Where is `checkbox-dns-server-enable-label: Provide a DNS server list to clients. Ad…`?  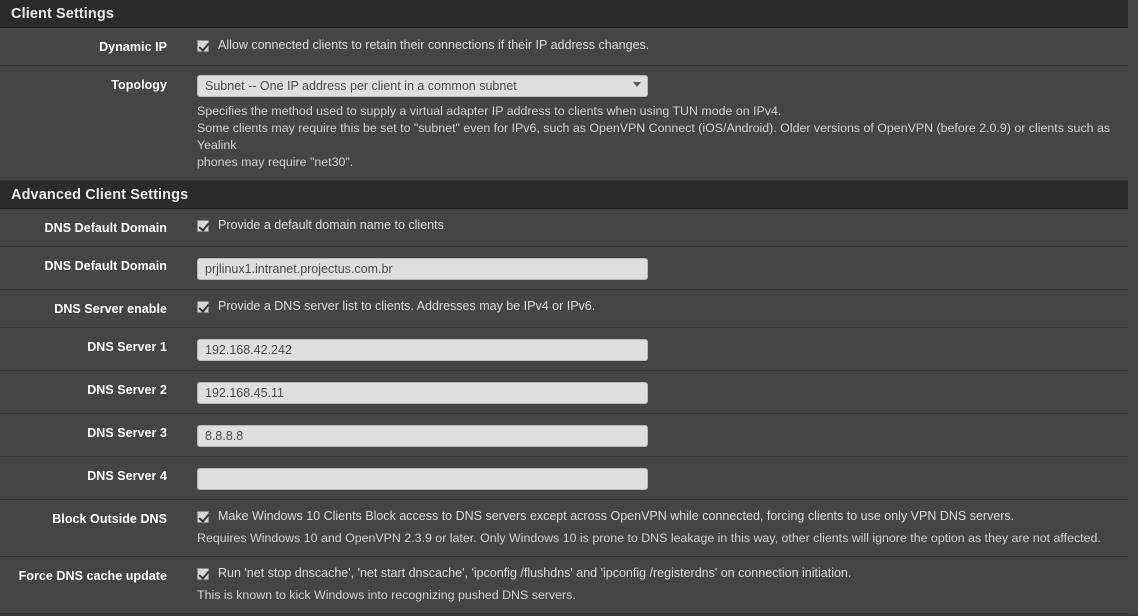 checkbox-dns-server-enable-label: Provide a DNS server list to clients. Ad… is located at coordinates (407, 306).